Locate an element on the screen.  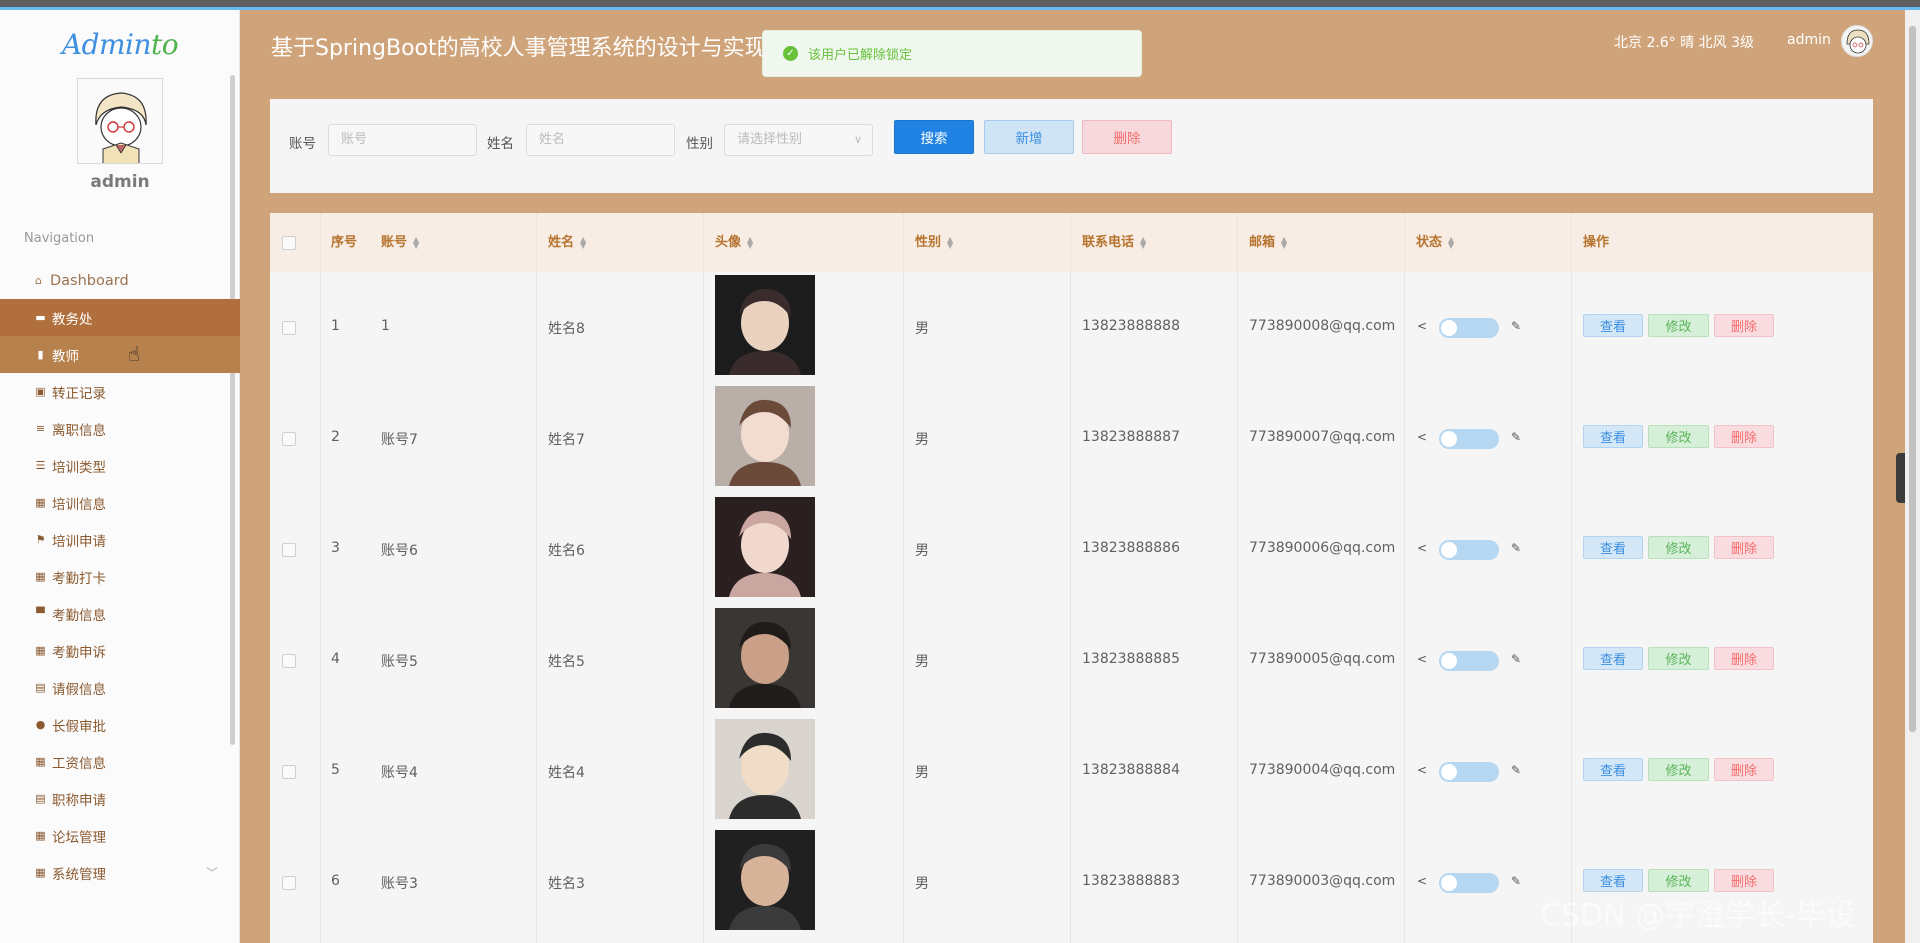
nav-section-title: Navigation is located at coordinates (59, 238).